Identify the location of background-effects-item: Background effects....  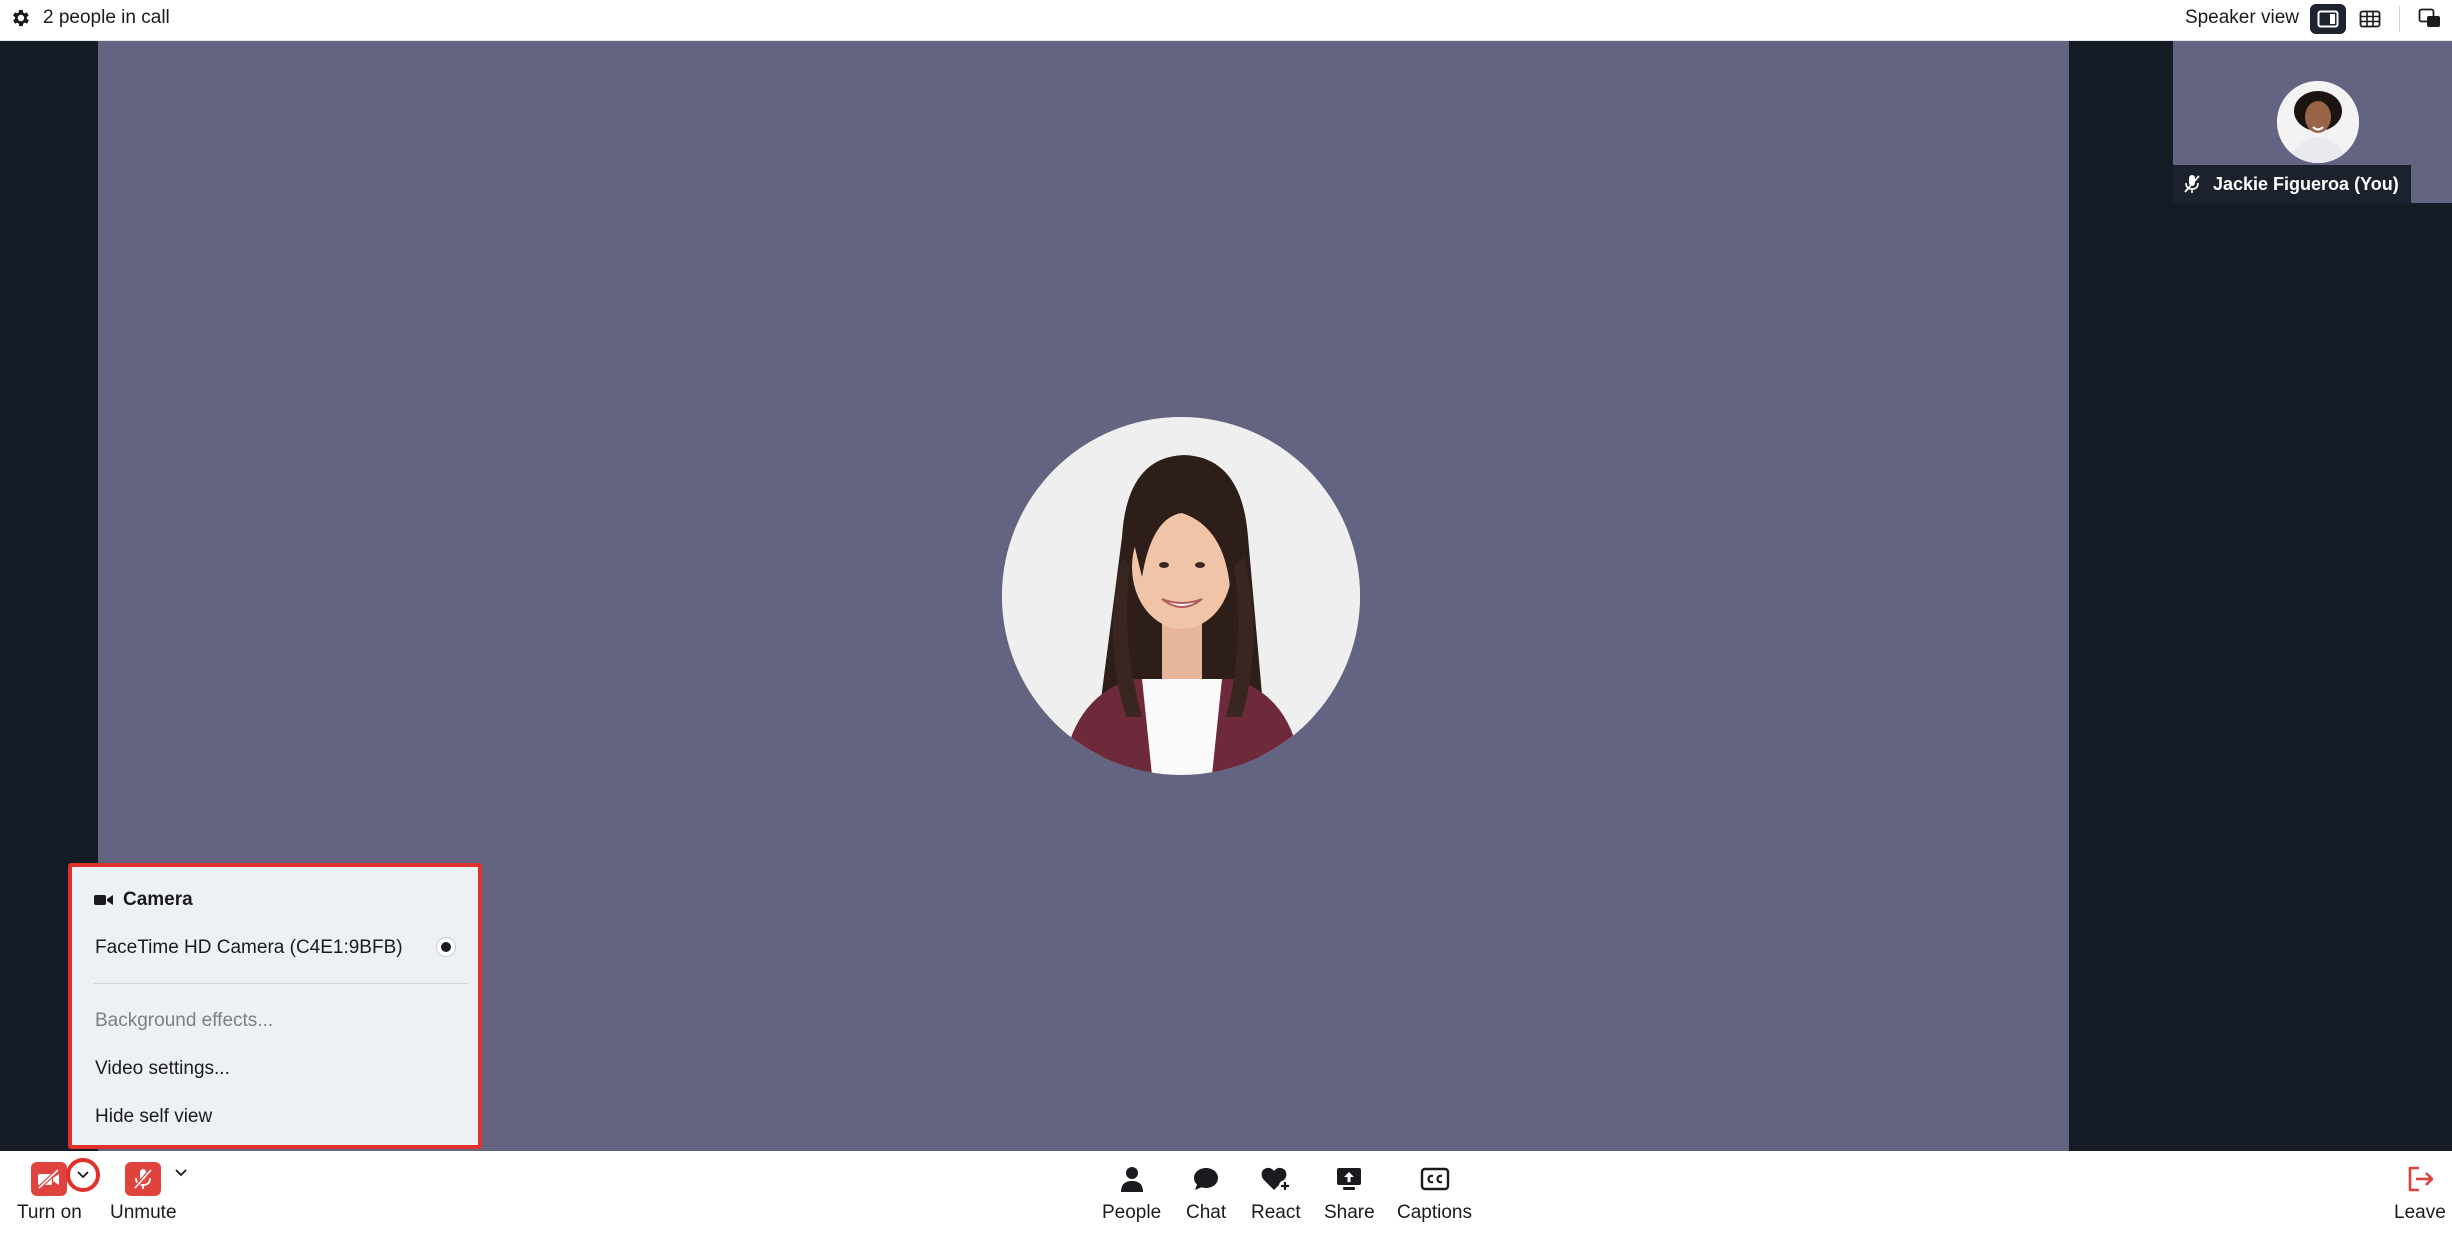
(184, 1020).